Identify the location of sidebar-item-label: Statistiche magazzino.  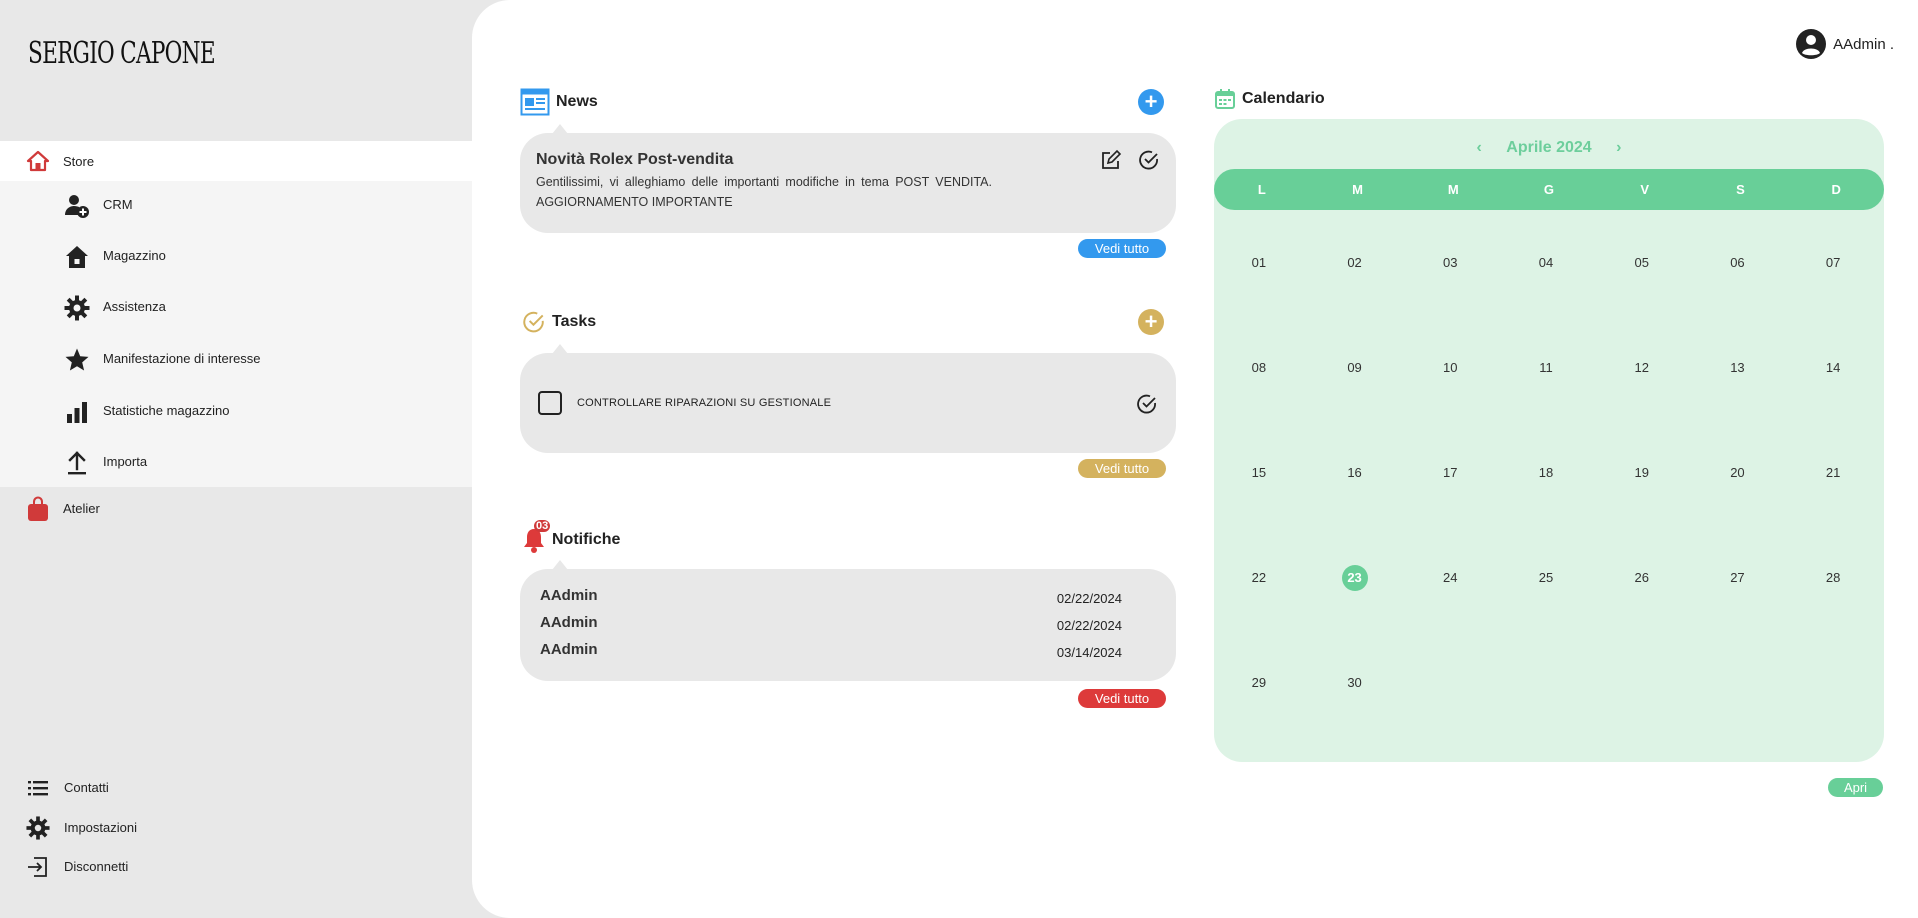
(166, 410).